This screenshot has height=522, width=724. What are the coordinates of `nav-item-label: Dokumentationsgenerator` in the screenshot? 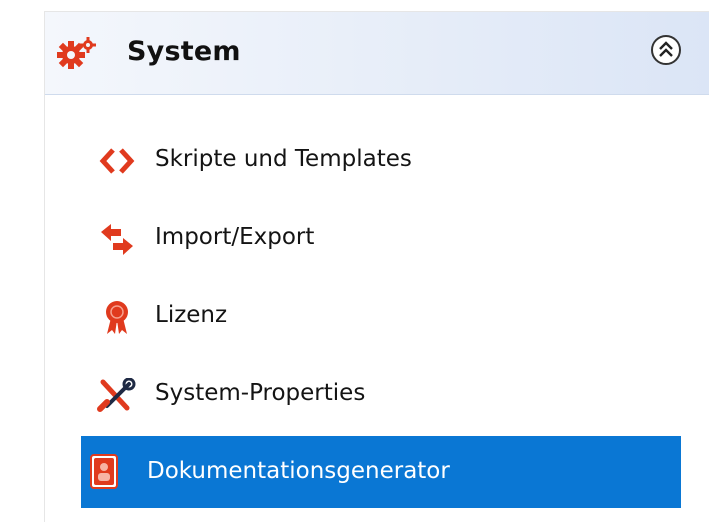 It's located at (298, 471).